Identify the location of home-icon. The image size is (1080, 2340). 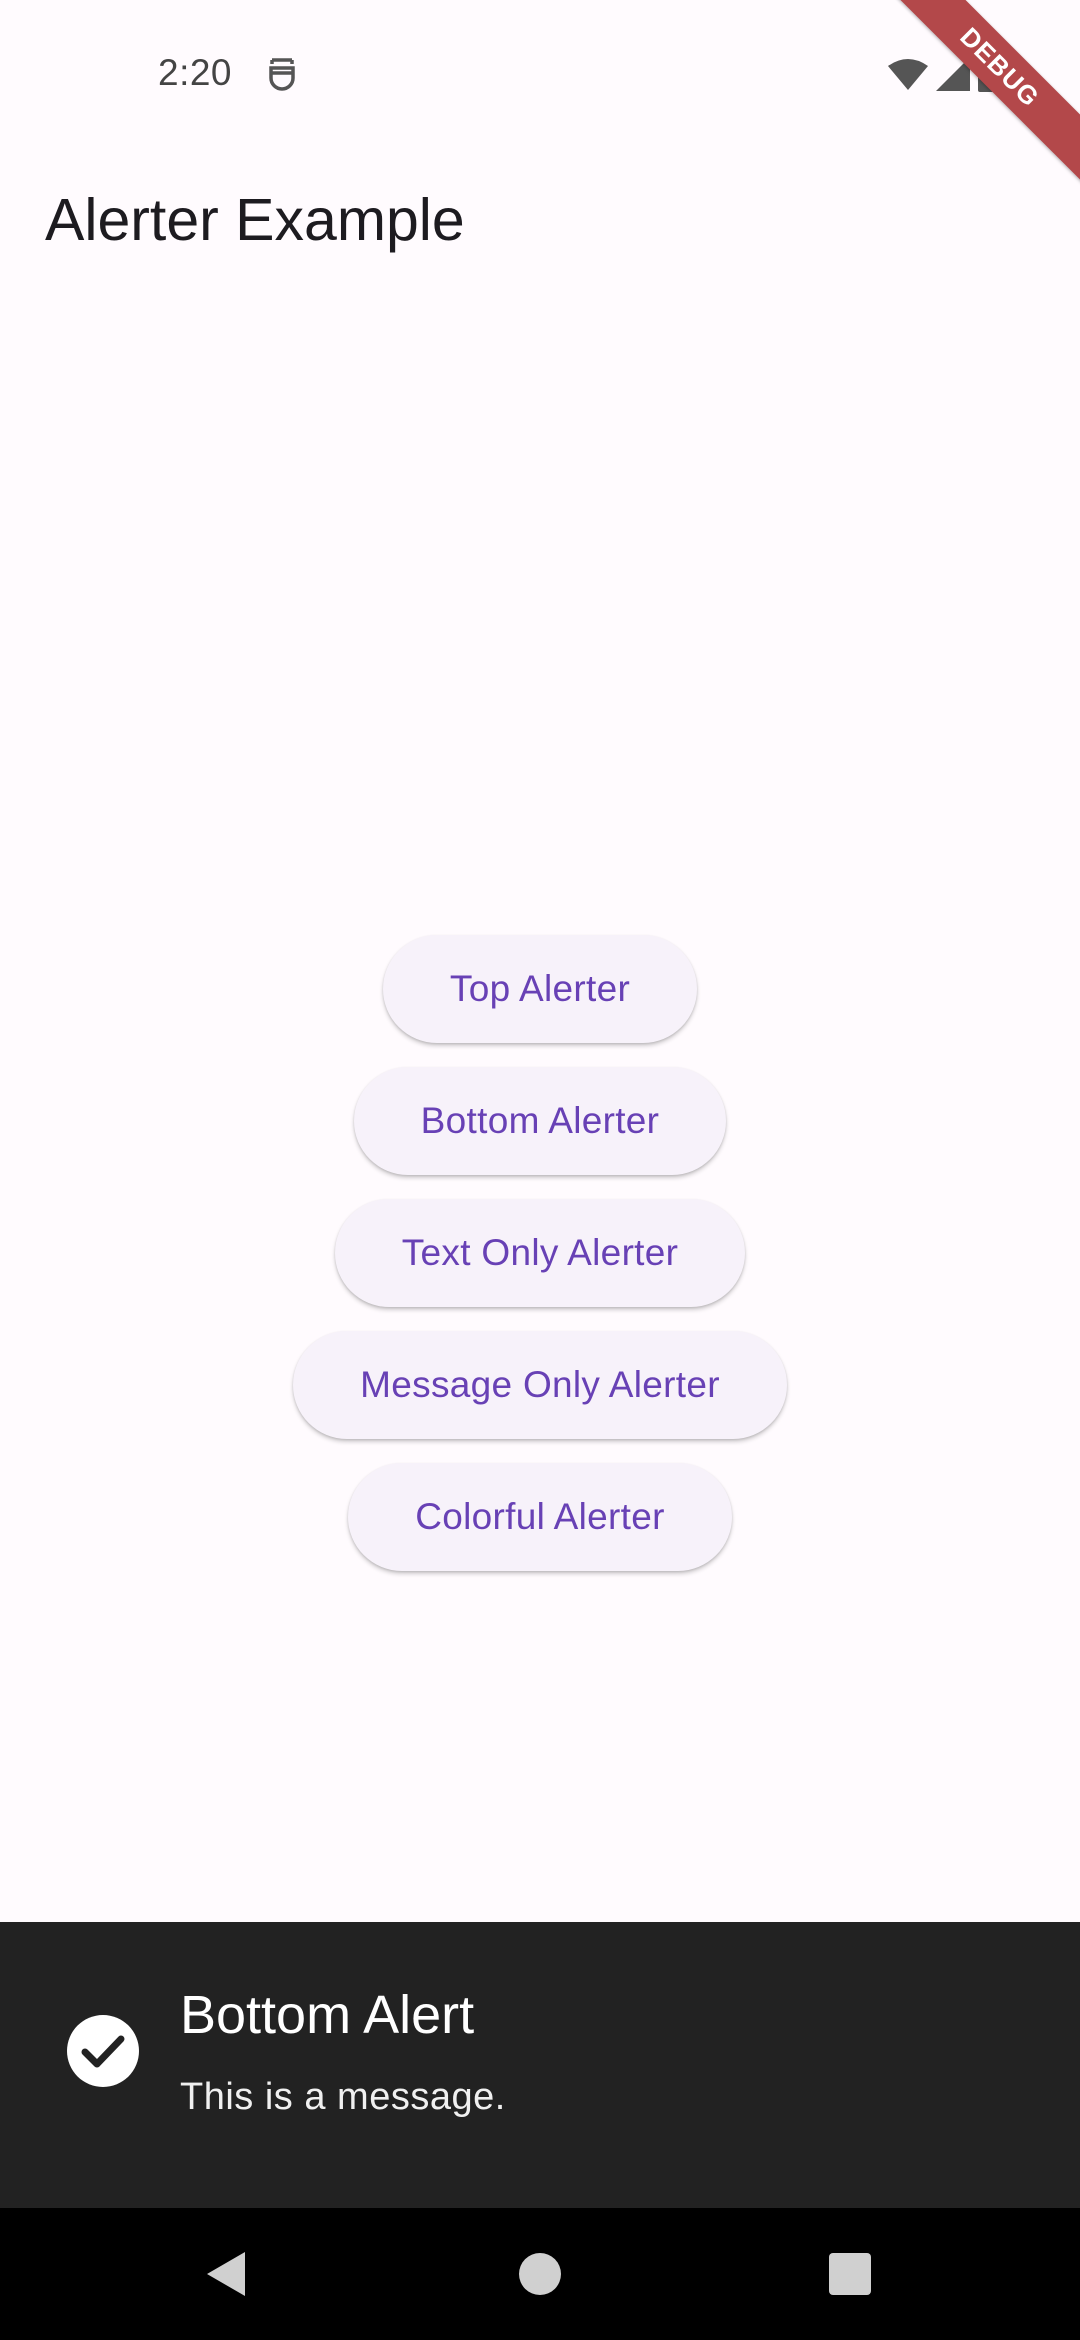
(540, 2274).